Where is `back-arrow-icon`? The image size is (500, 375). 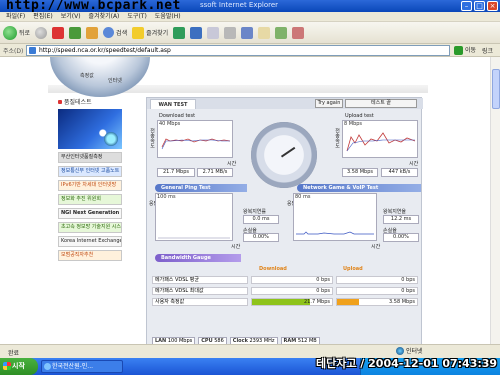 back-arrow-icon is located at coordinates (10, 32).